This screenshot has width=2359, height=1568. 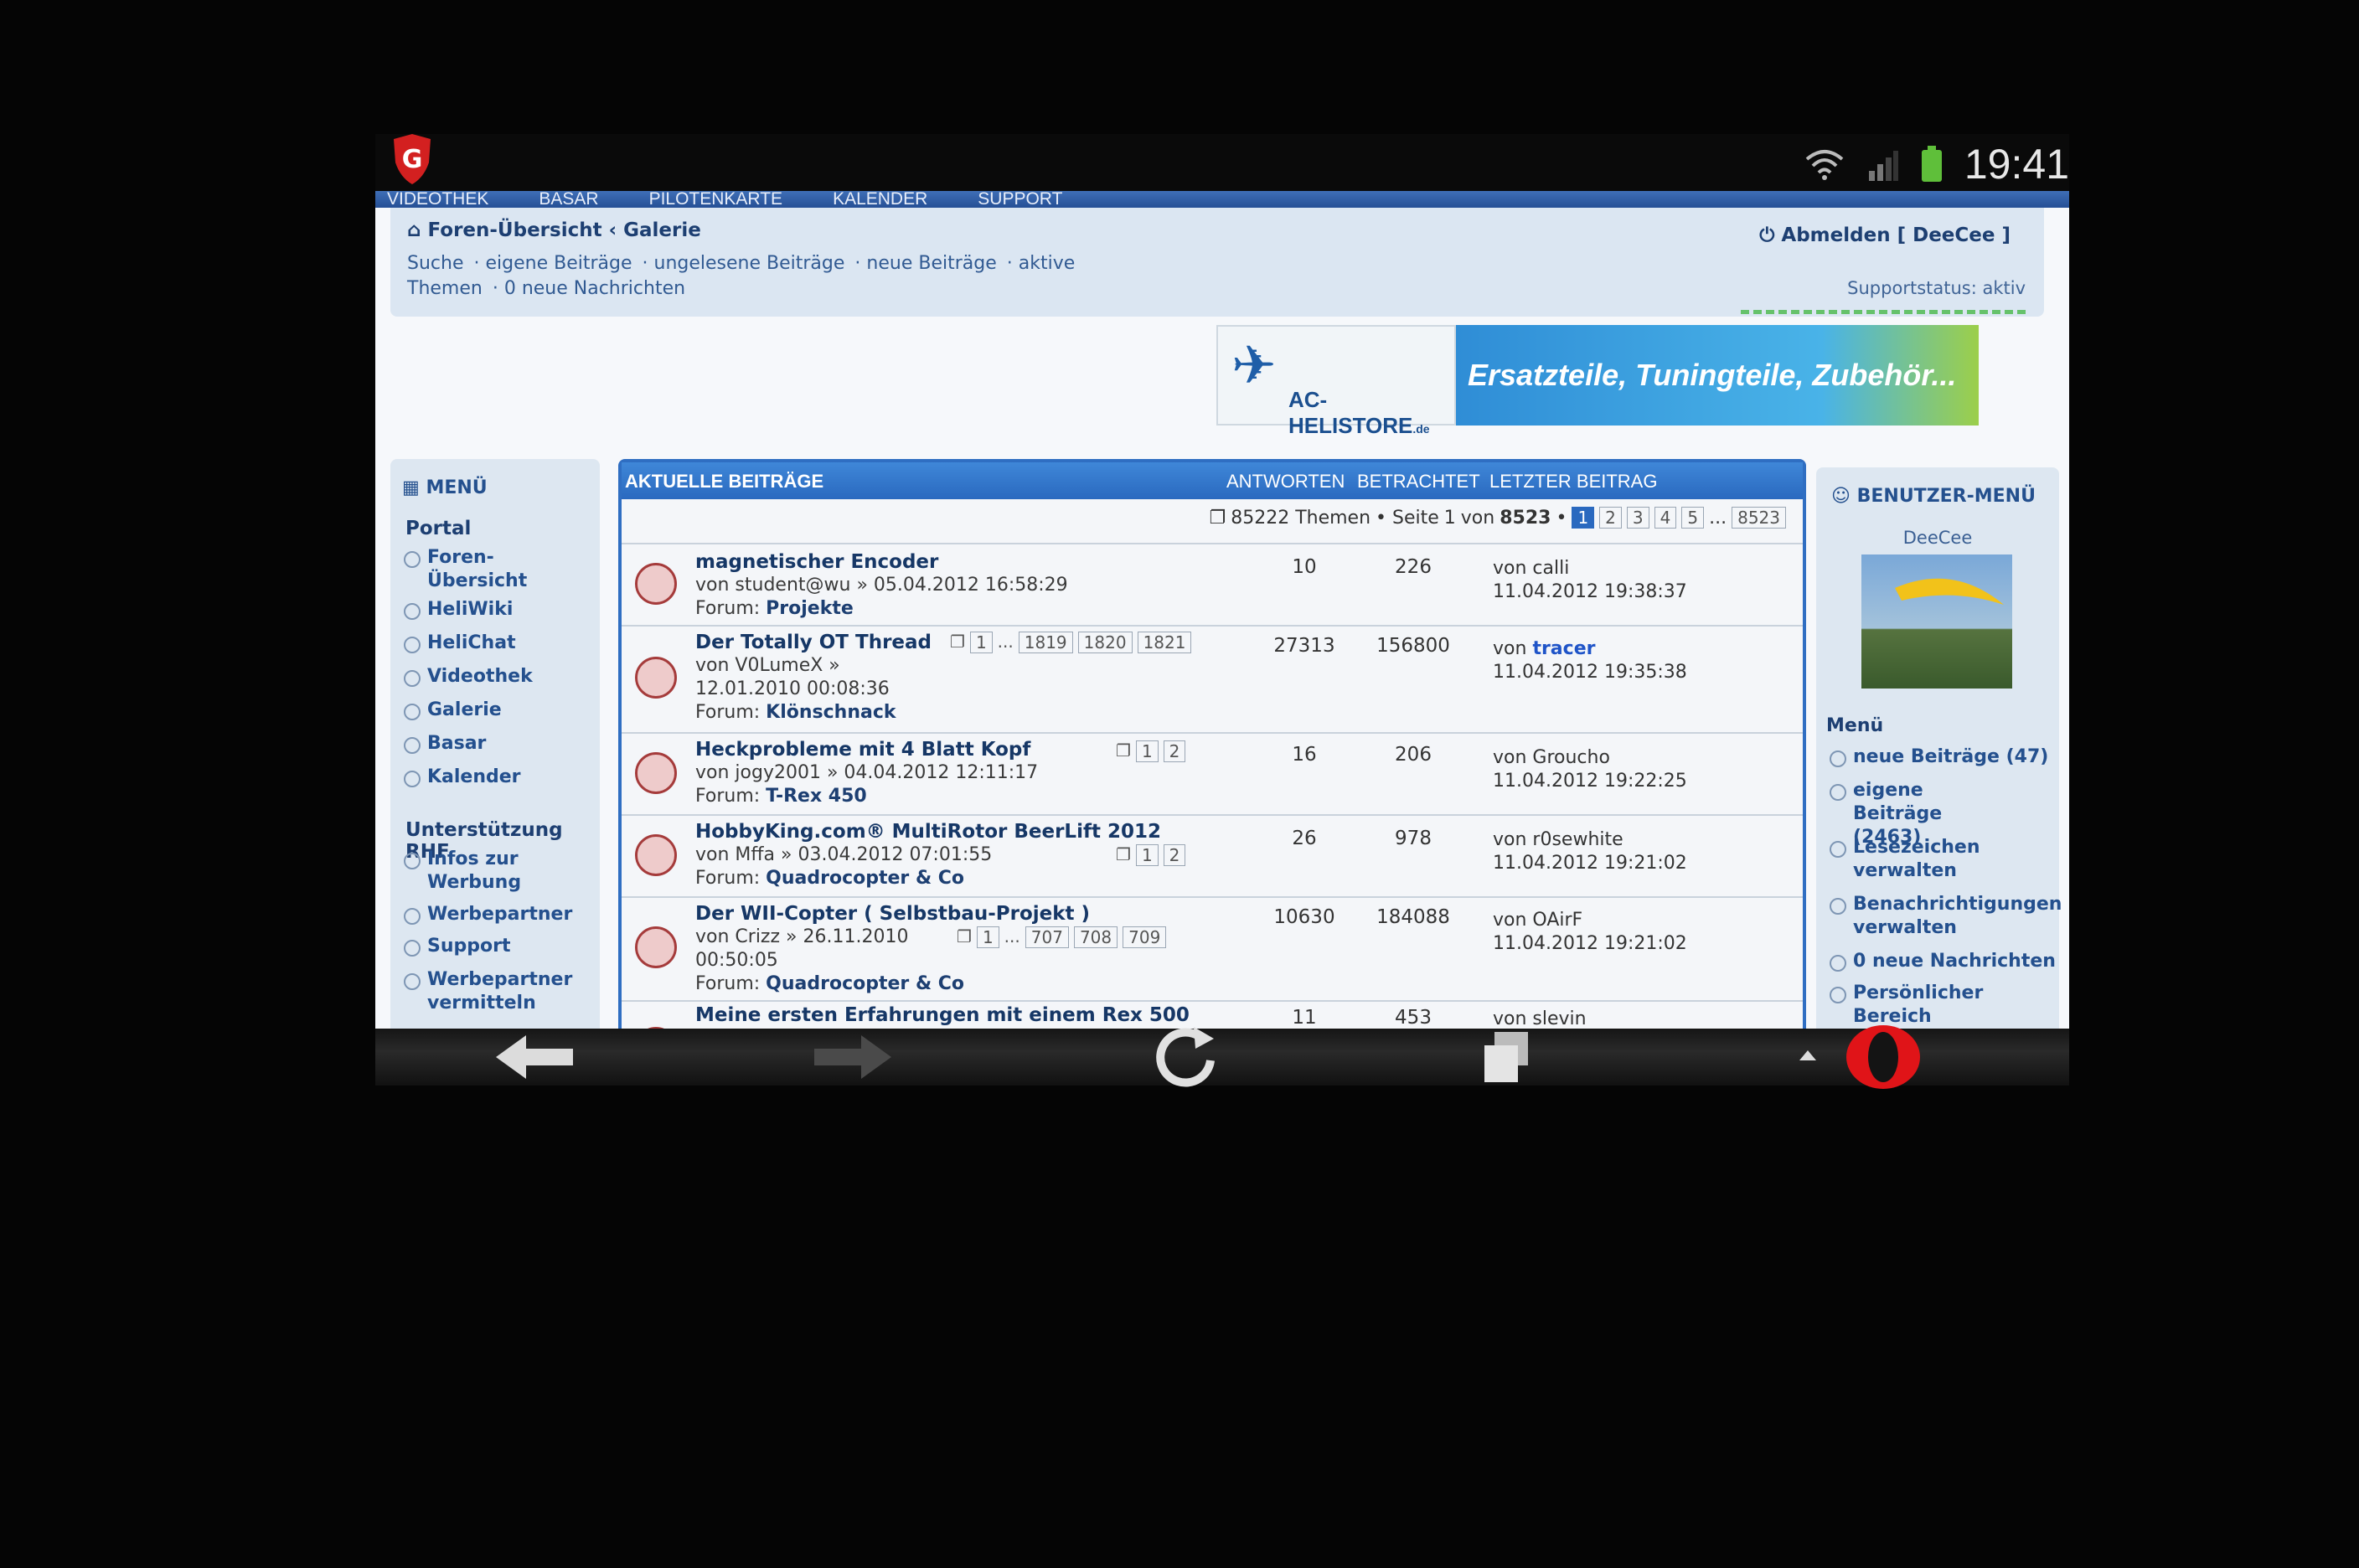 I want to click on breadcrumb-gallery: Galerie, so click(x=662, y=230).